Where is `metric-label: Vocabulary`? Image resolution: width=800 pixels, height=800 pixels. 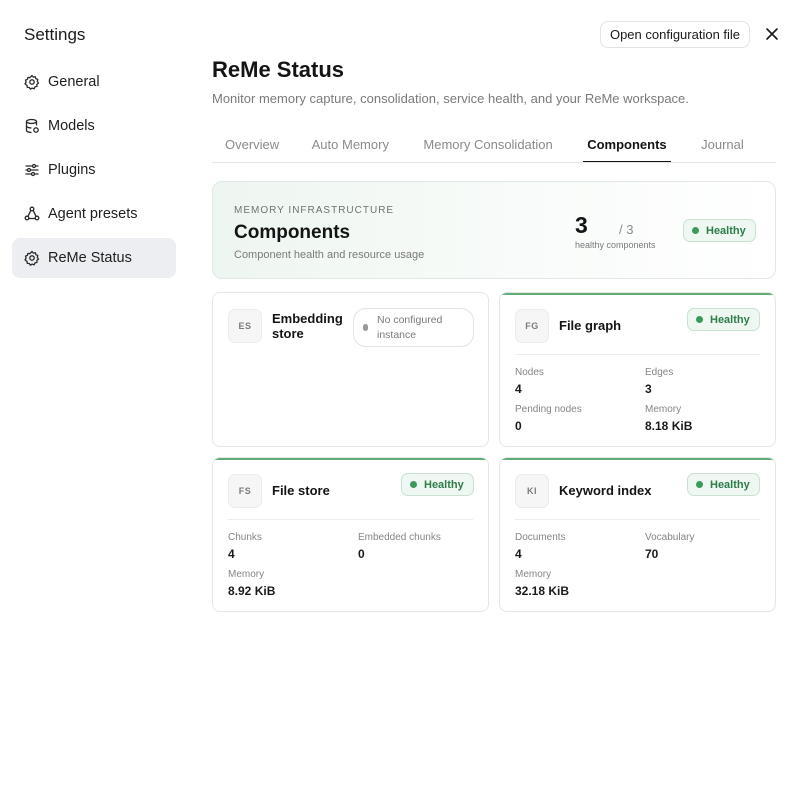 metric-label: Vocabulary is located at coordinates (670, 537).